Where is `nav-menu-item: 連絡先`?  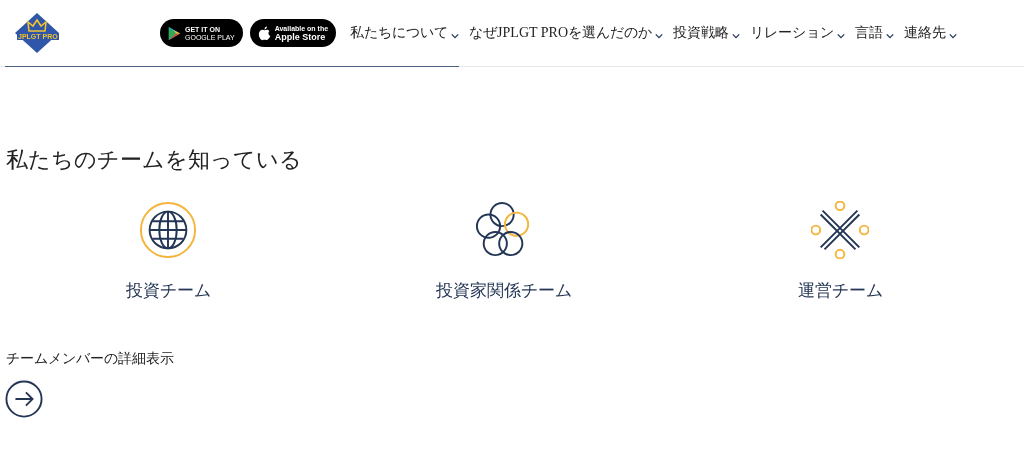 nav-menu-item: 連絡先 is located at coordinates (931, 33).